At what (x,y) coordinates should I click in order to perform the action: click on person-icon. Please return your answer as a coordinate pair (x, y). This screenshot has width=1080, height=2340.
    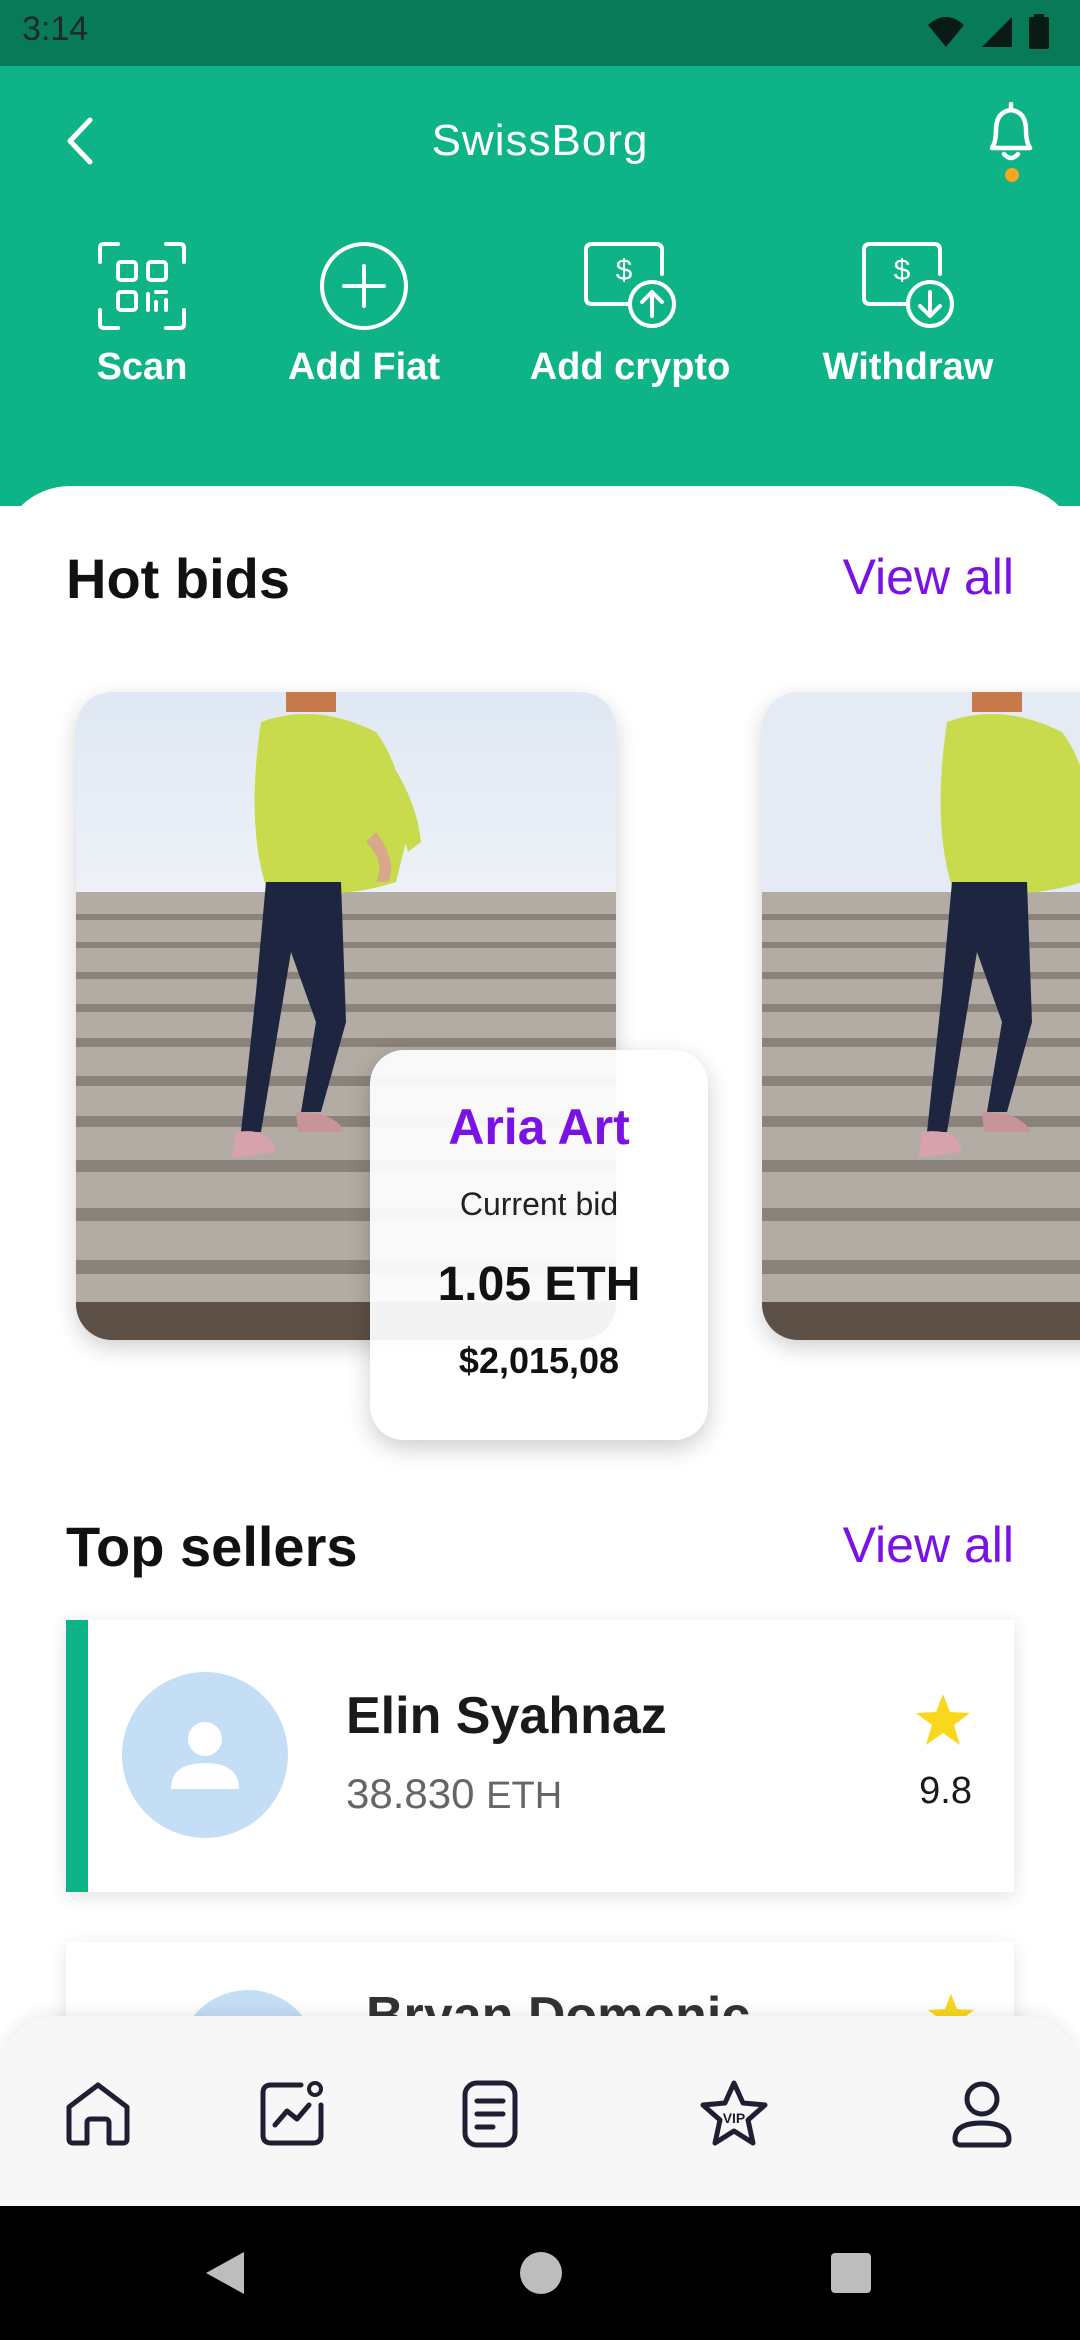
    Looking at the image, I should click on (205, 1755).